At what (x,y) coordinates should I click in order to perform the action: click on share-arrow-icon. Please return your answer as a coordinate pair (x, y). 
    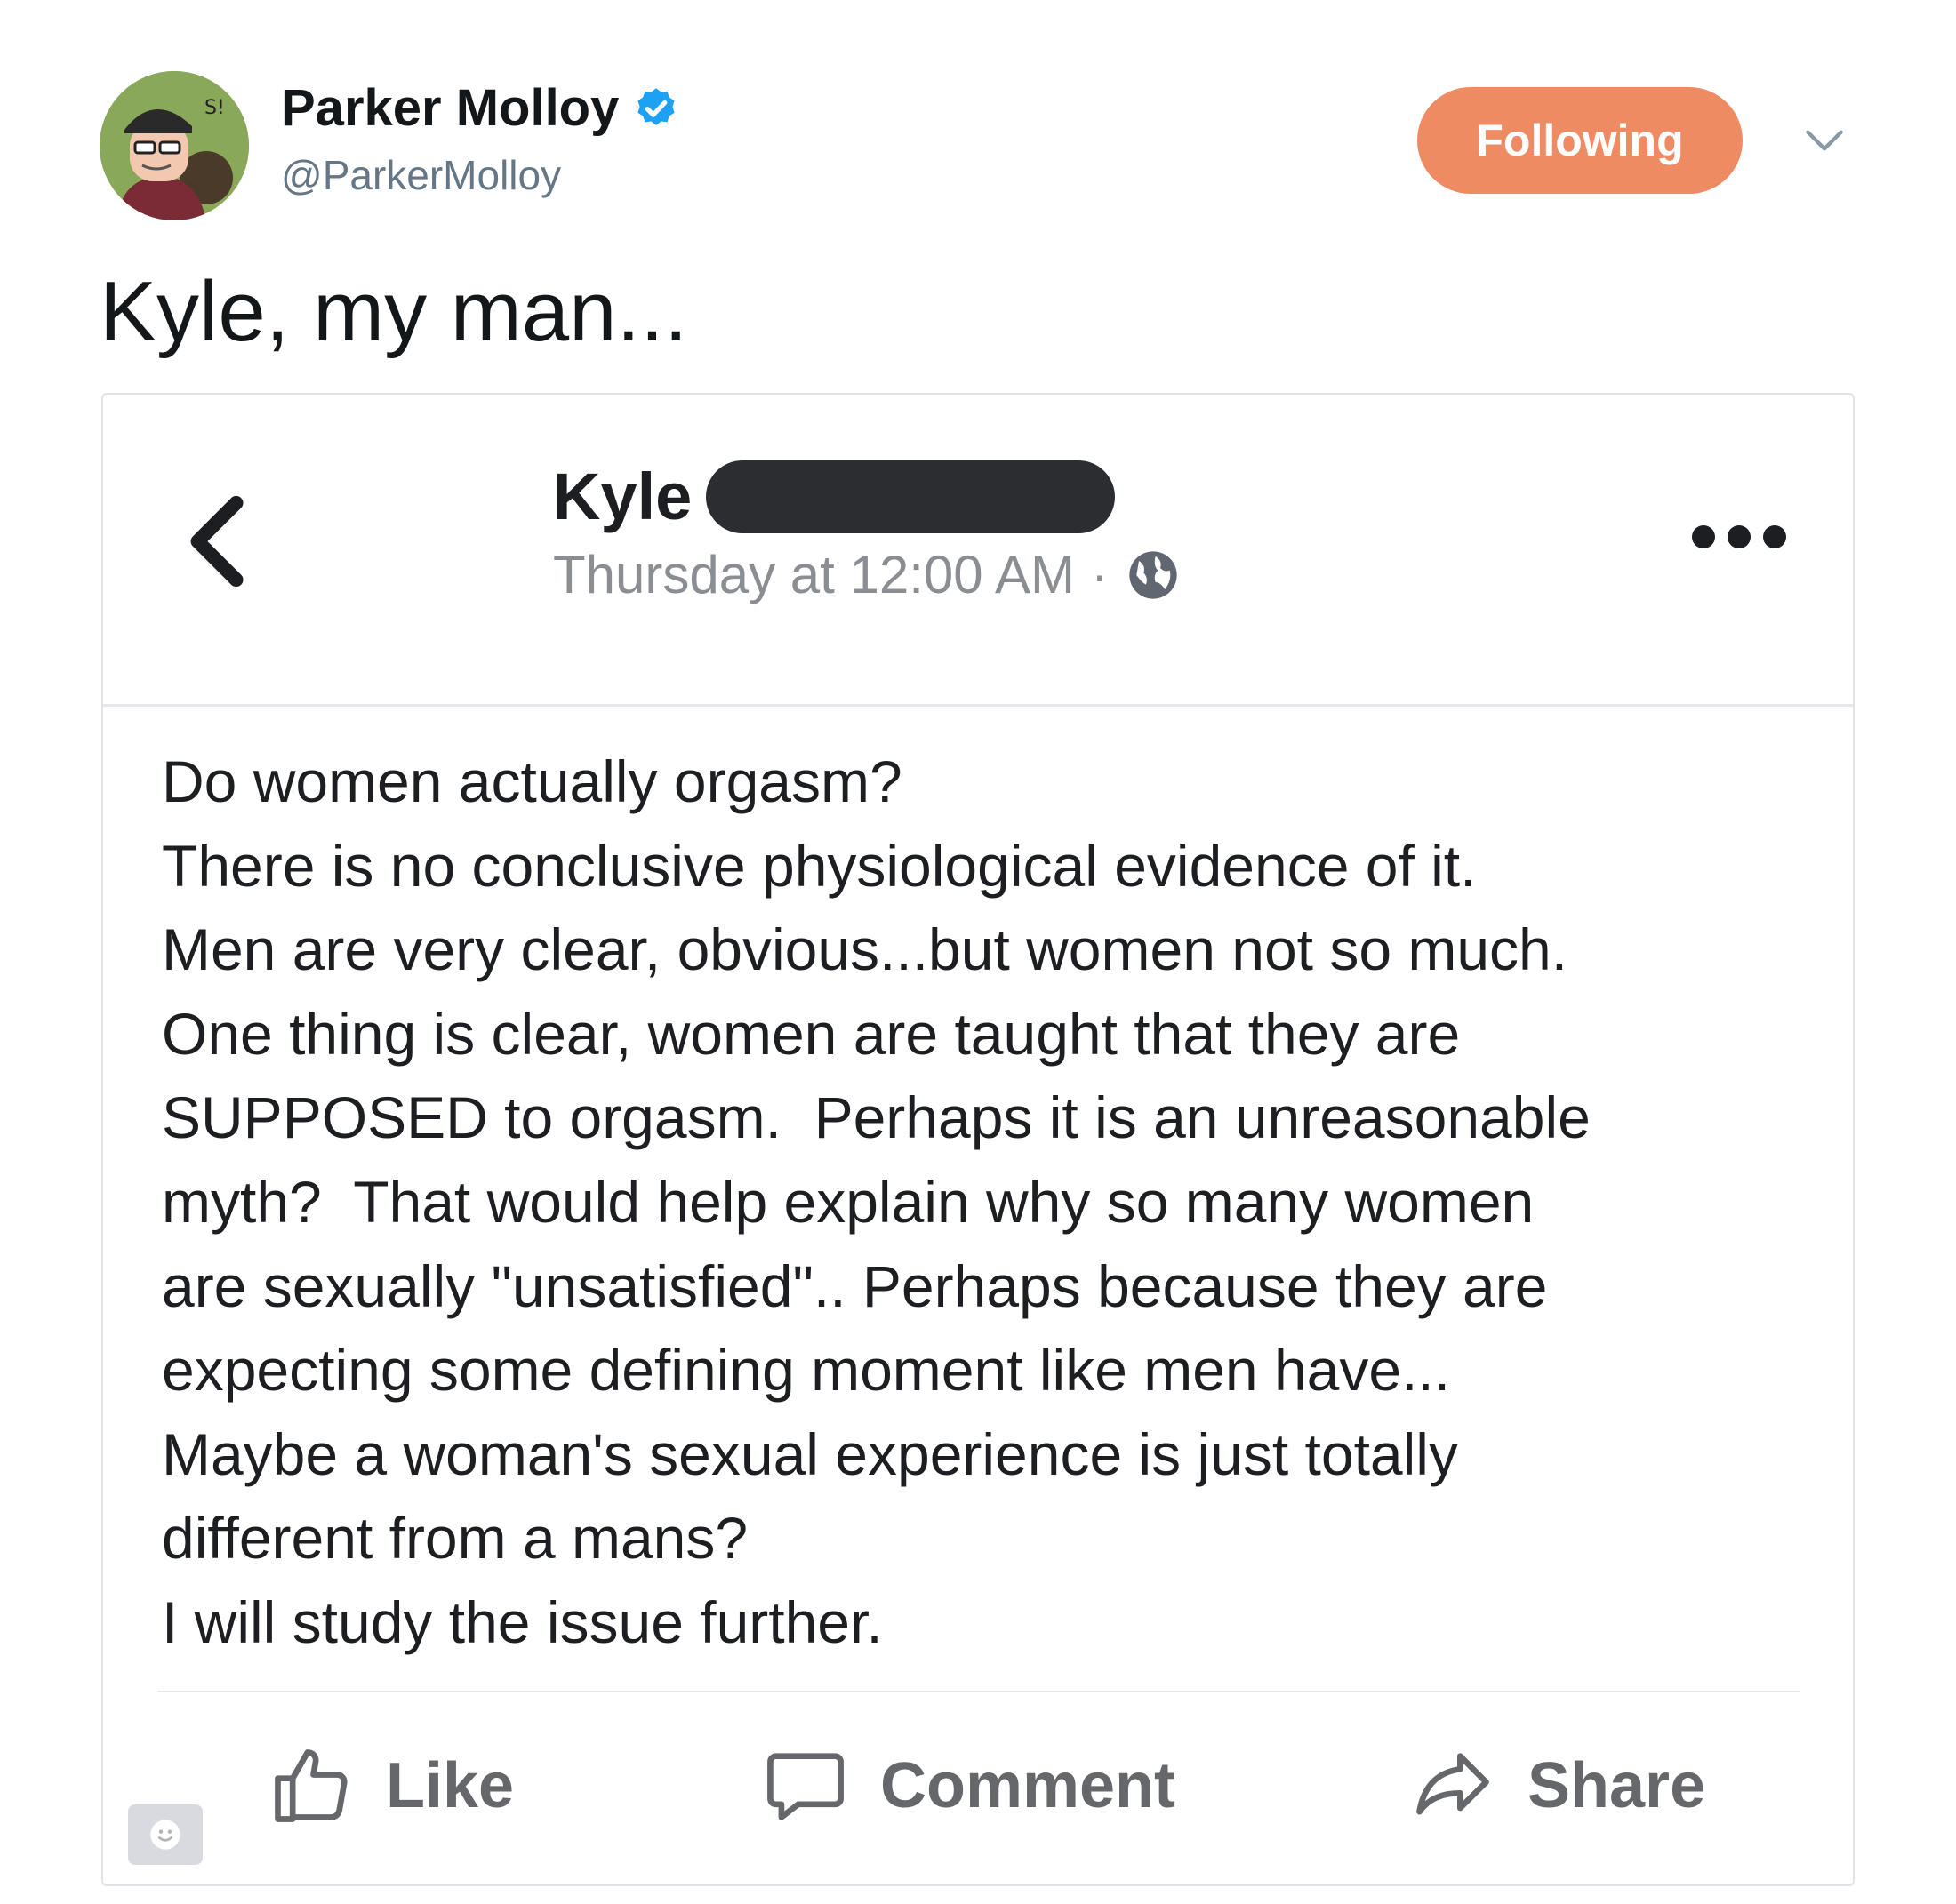
    Looking at the image, I should click on (1452, 1784).